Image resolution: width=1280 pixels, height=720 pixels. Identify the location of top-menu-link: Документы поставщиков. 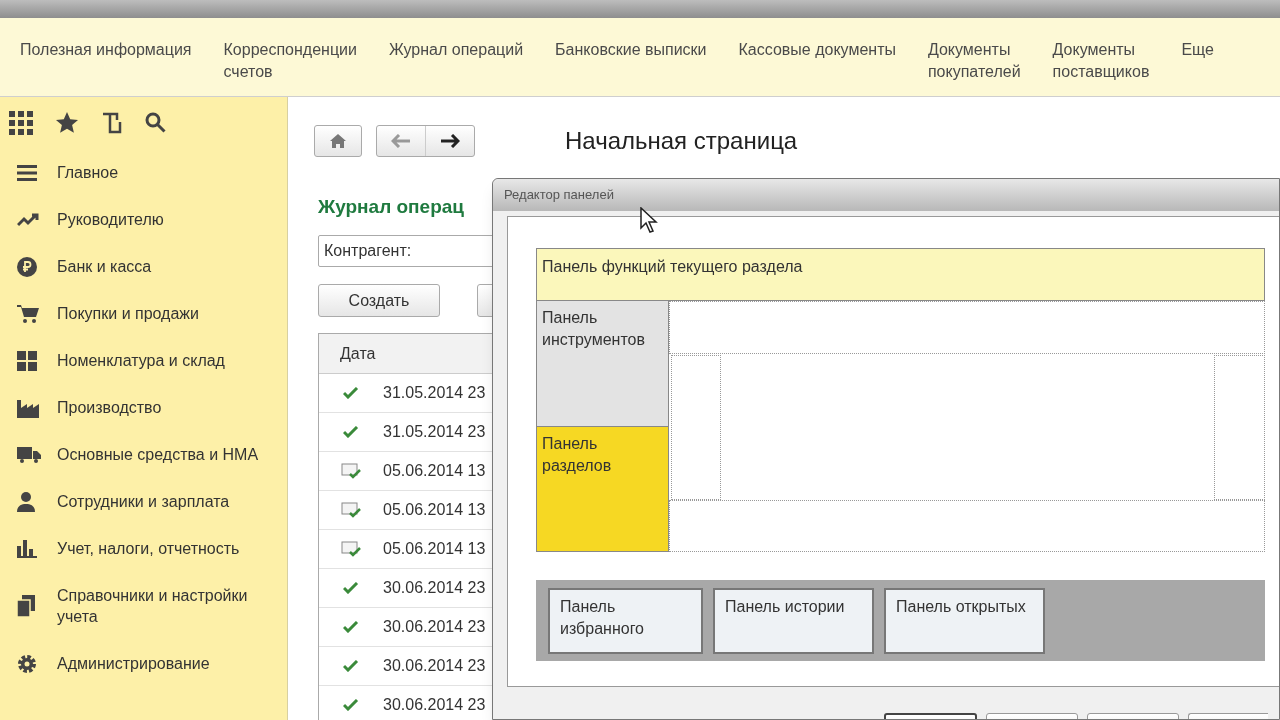
(1101, 61).